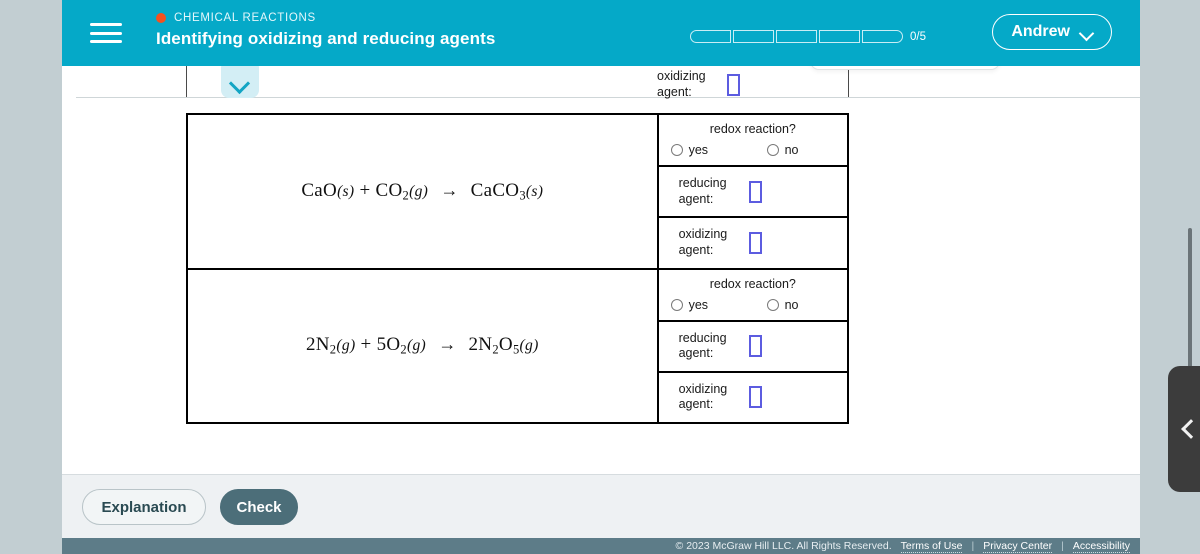  I want to click on topic-label: CHEMICAL REACTIONS, so click(245, 18).